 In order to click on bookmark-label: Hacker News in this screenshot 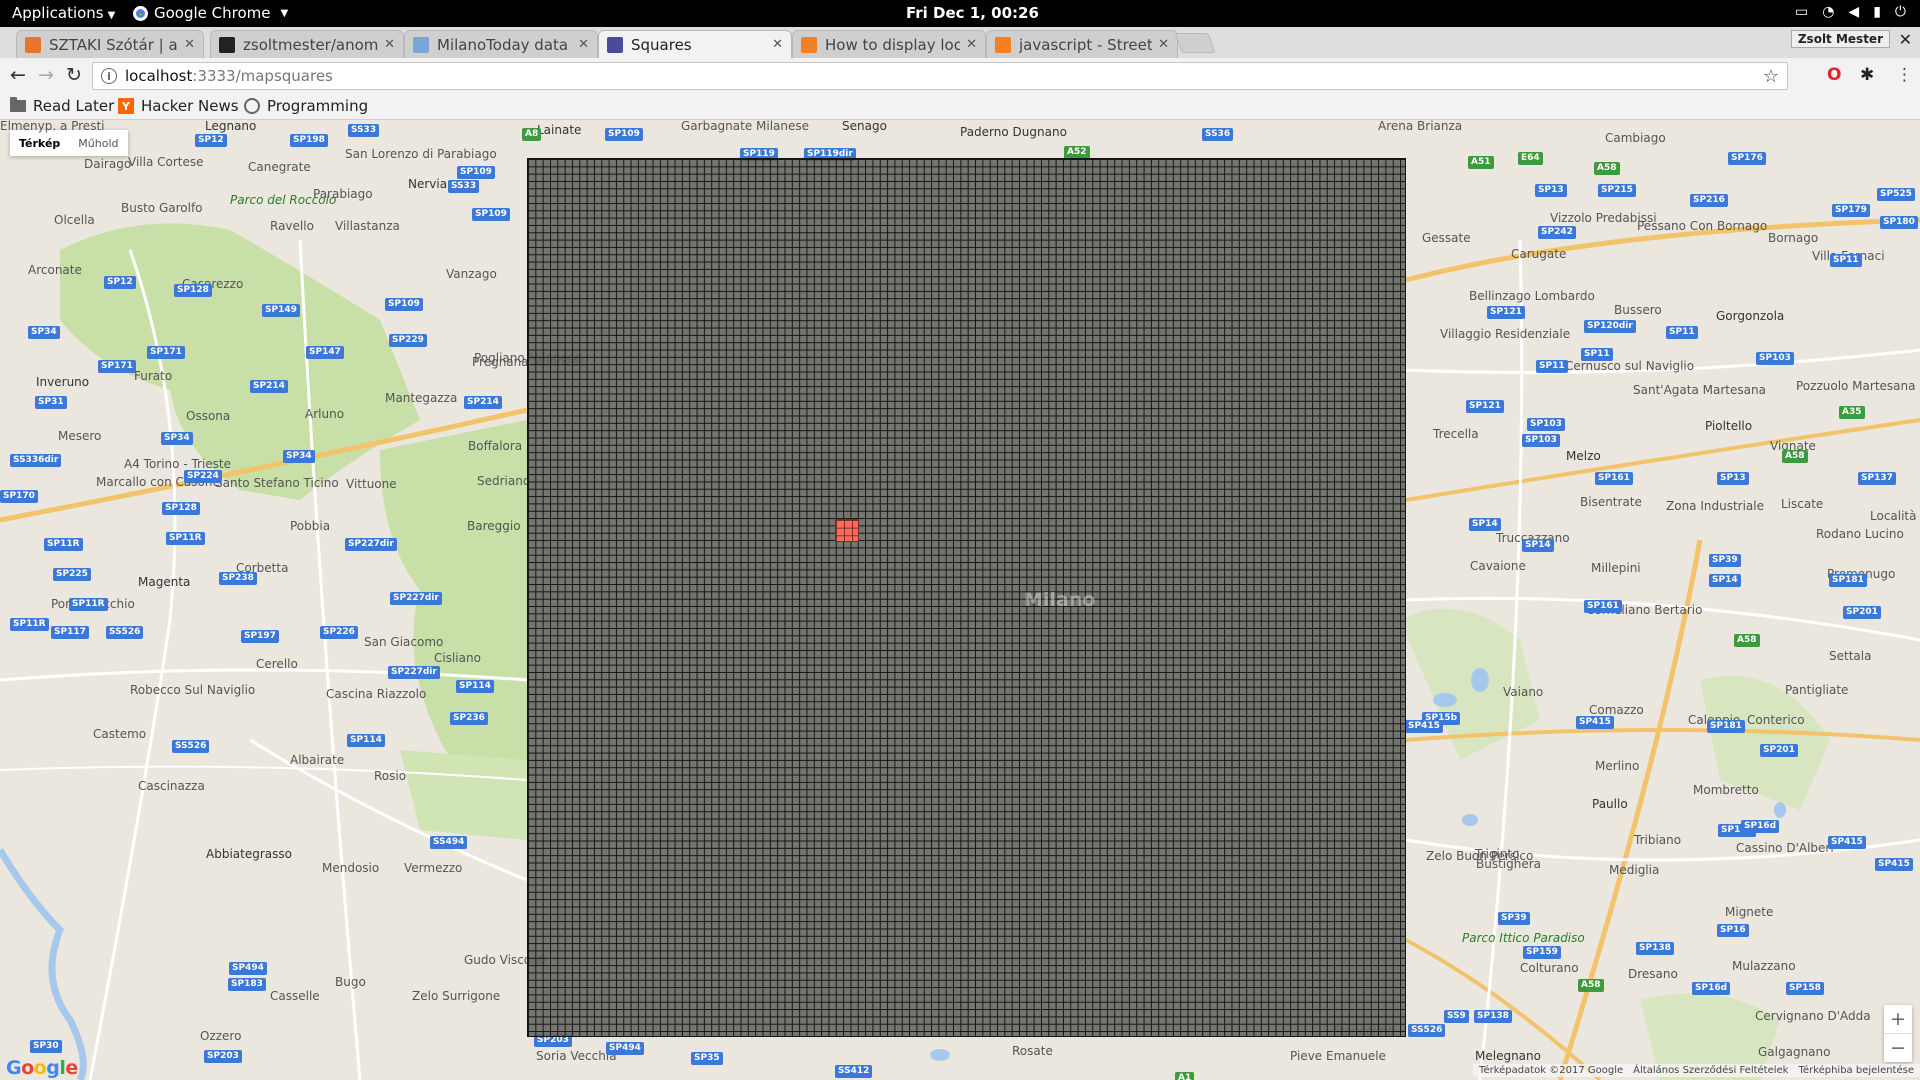, I will do `click(190, 106)`.